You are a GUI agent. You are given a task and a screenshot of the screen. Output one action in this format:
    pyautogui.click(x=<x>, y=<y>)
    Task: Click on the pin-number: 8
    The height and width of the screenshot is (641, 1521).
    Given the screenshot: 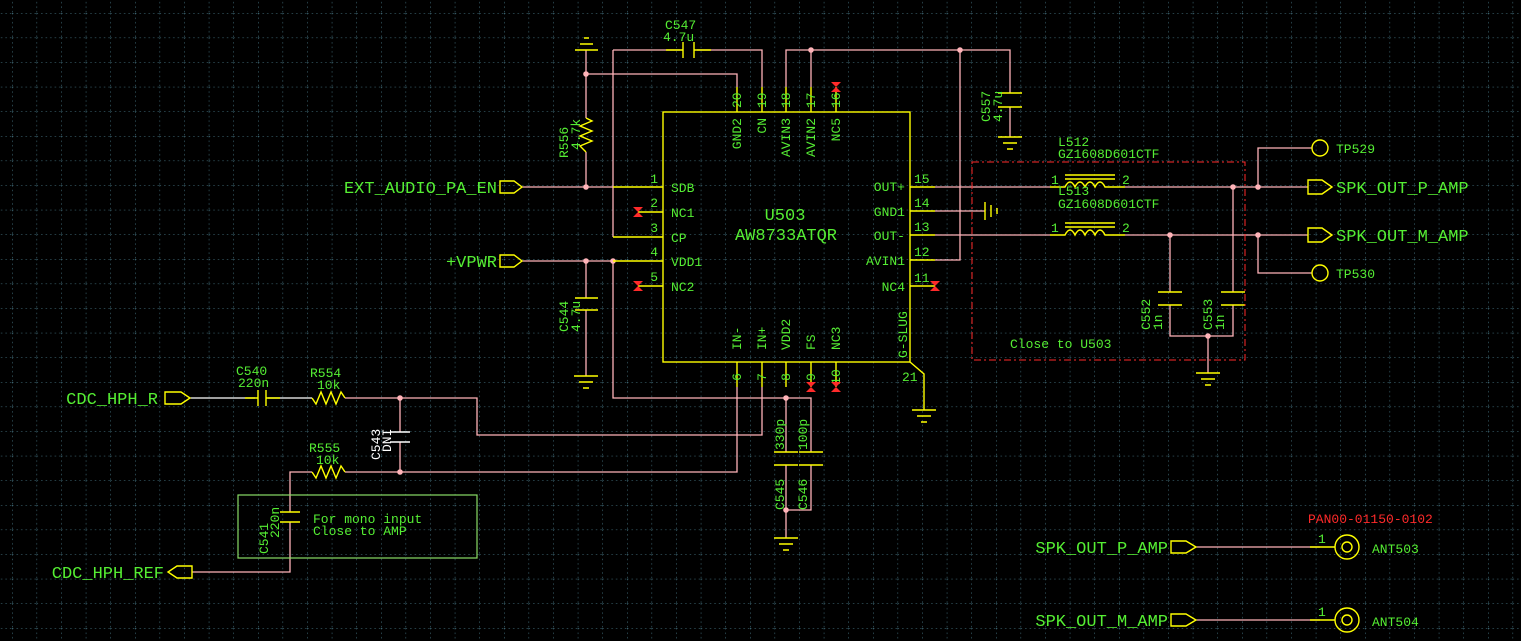 What is the action you would take?
    pyautogui.click(x=786, y=377)
    